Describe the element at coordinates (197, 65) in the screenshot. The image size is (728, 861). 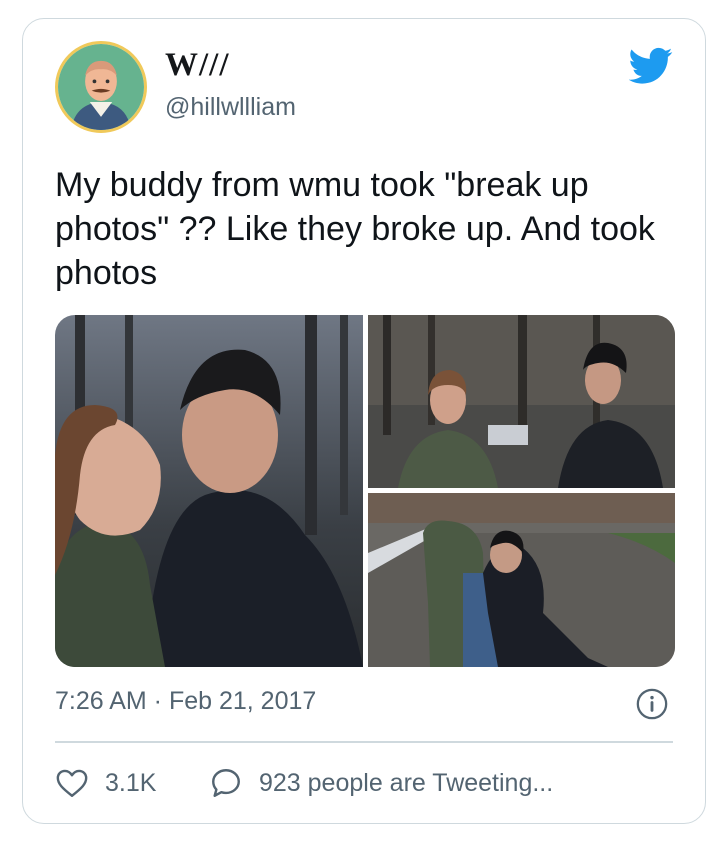
I see `display-name: W///` at that location.